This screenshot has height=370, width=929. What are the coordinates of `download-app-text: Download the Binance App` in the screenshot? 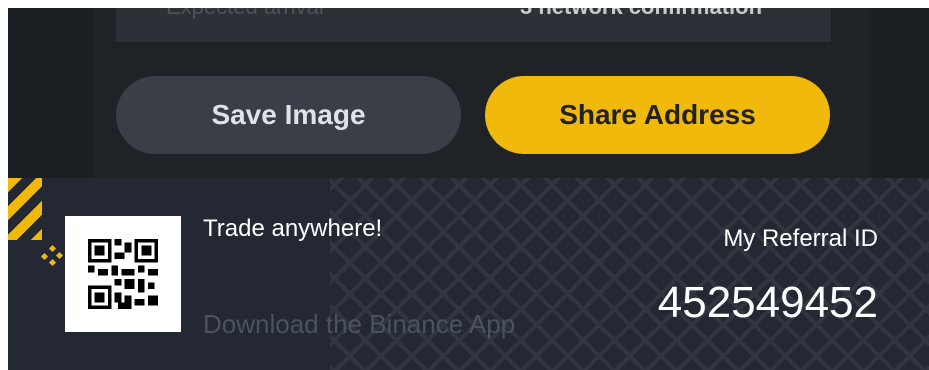 It's located at (359, 324).